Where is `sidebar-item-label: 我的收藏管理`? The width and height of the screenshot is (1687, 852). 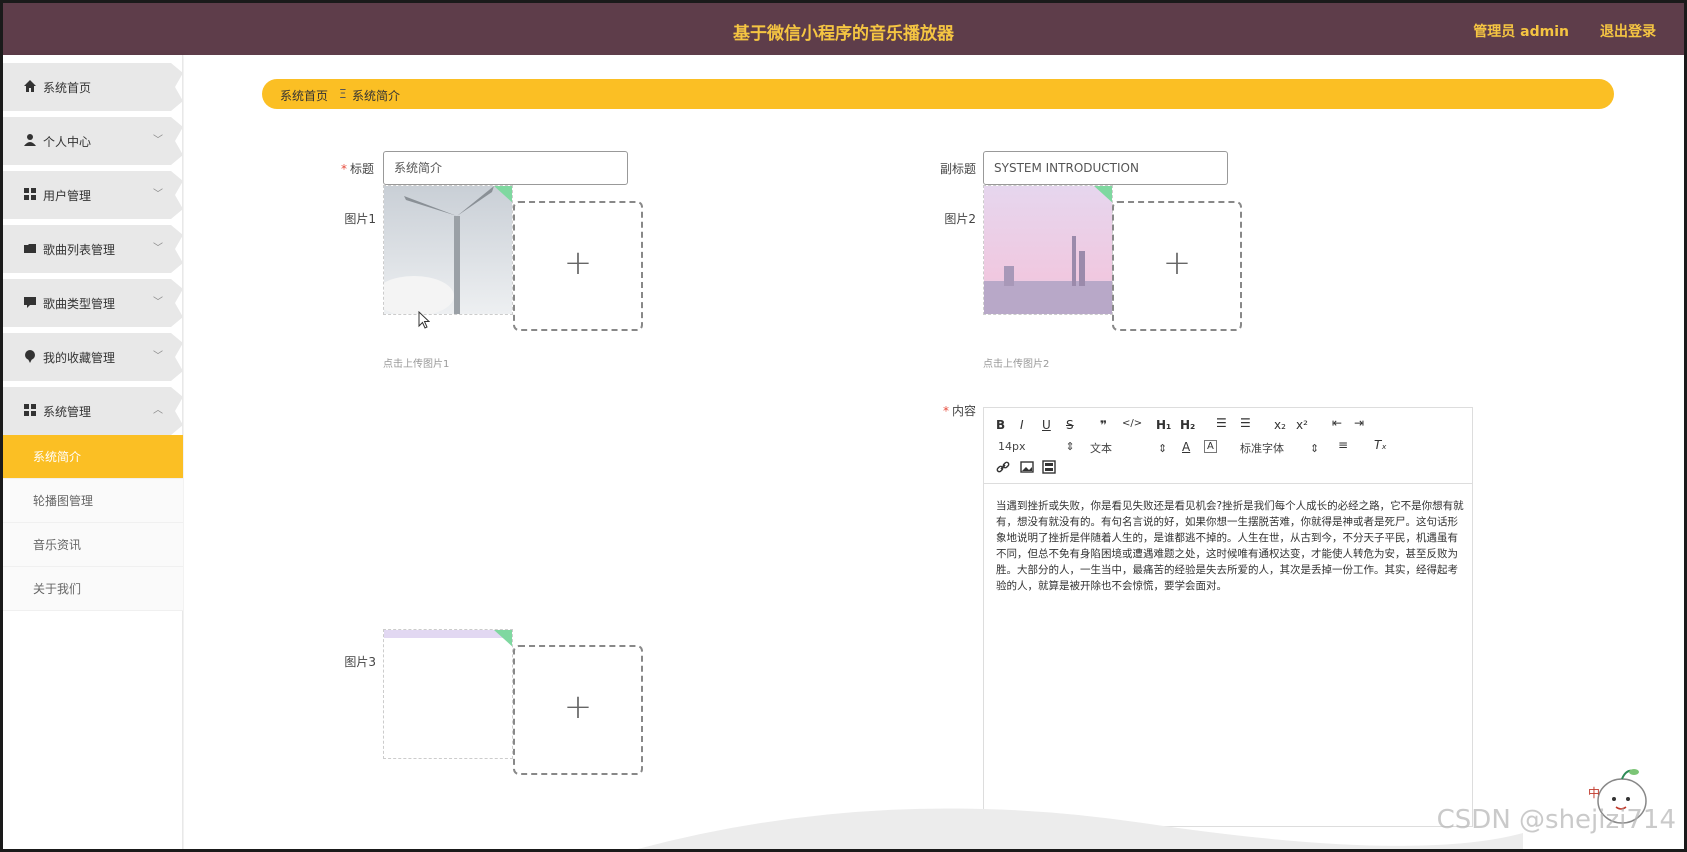
sidebar-item-label: 我的收藏管理 is located at coordinates (79, 358).